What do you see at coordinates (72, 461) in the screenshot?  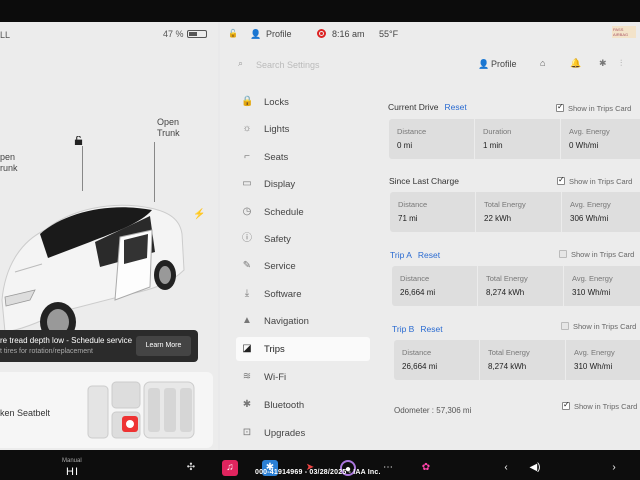 I see `climate-mode-label: Manual` at bounding box center [72, 461].